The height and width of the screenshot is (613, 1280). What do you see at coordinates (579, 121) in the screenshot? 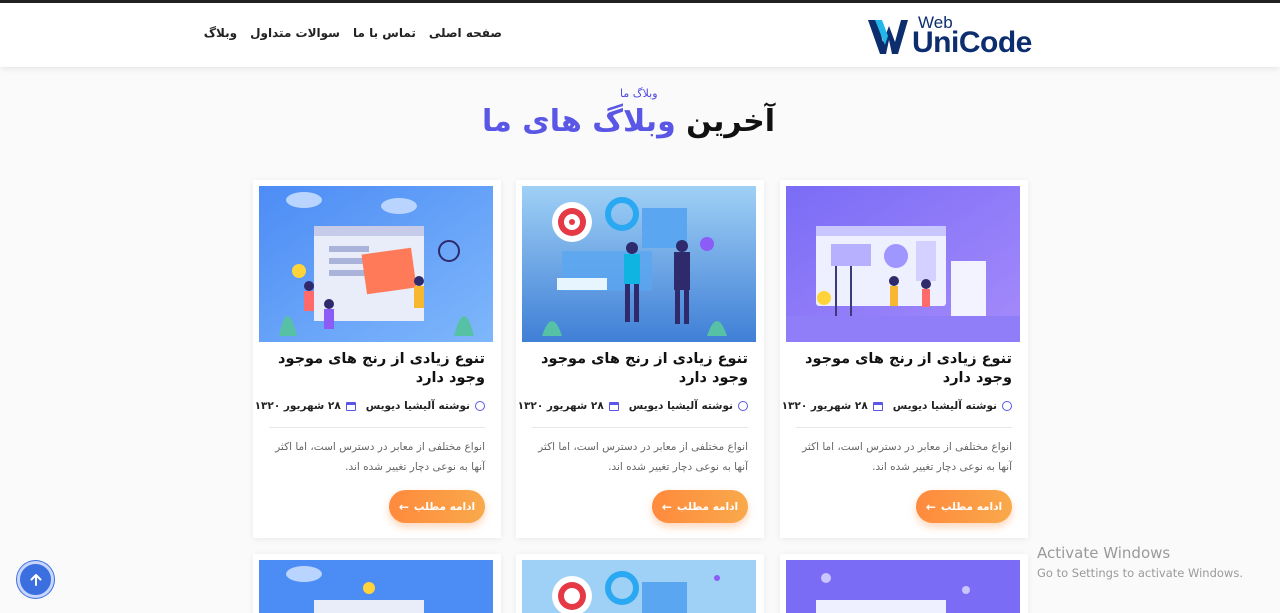
I see `heading-highlight: وبلاگ های ما` at bounding box center [579, 121].